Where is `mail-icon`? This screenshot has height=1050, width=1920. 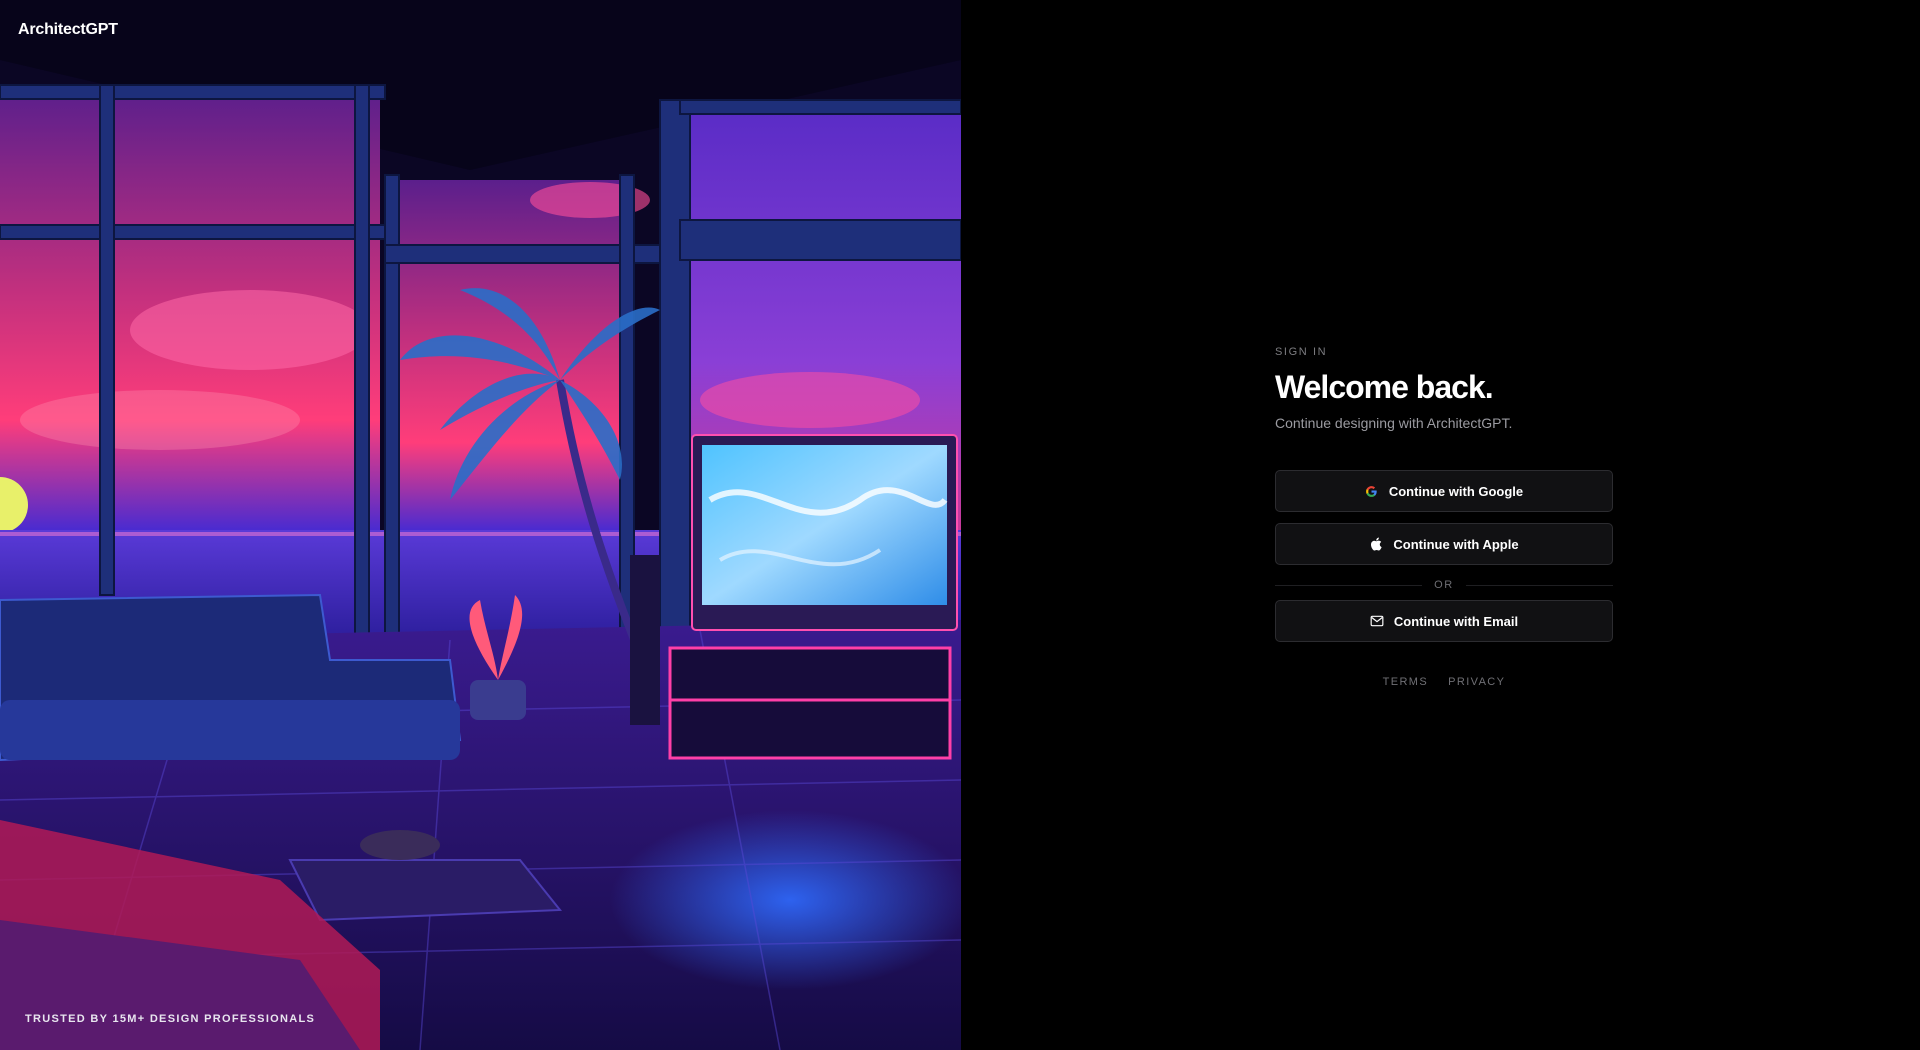 mail-icon is located at coordinates (1377, 621).